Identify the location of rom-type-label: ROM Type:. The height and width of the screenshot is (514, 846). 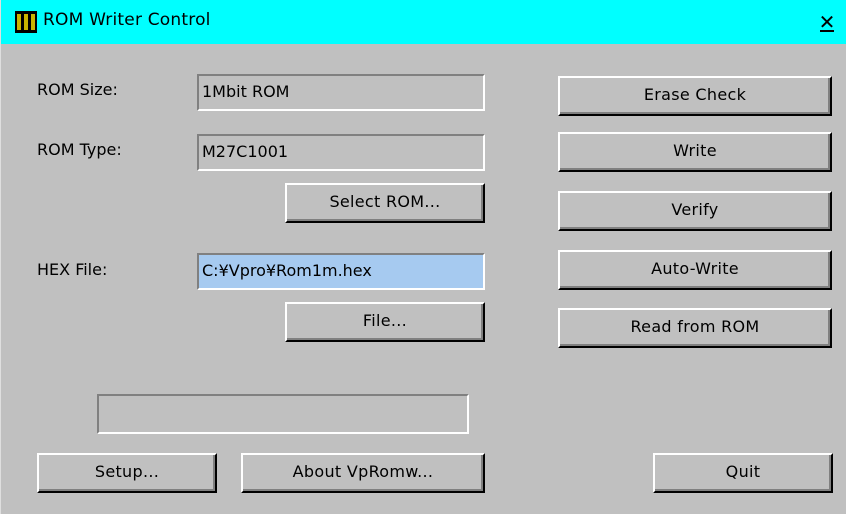
(79, 149).